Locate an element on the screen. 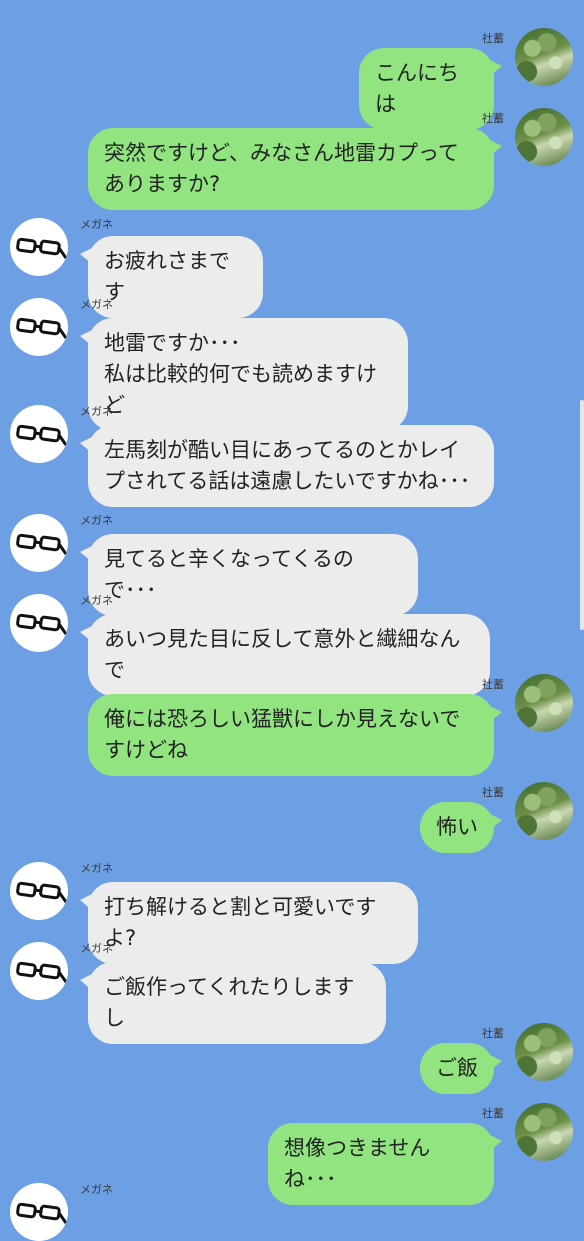 The height and width of the screenshot is (1241, 584). message-bubble: あいつ見た目に反して意外と繊細なんで is located at coordinates (285, 655).